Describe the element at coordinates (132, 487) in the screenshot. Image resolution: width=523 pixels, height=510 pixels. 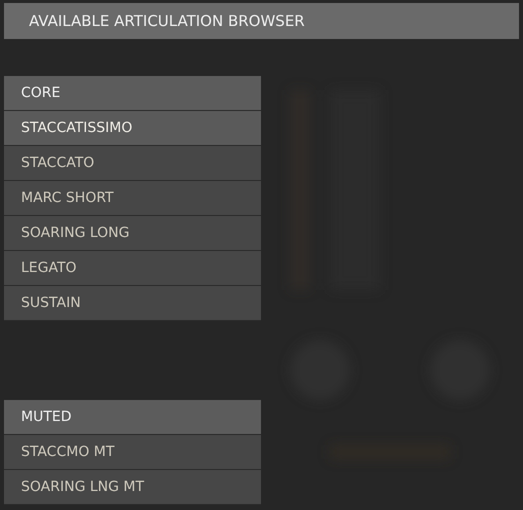
I see `articulation-item: SOARING LNG MT` at that location.